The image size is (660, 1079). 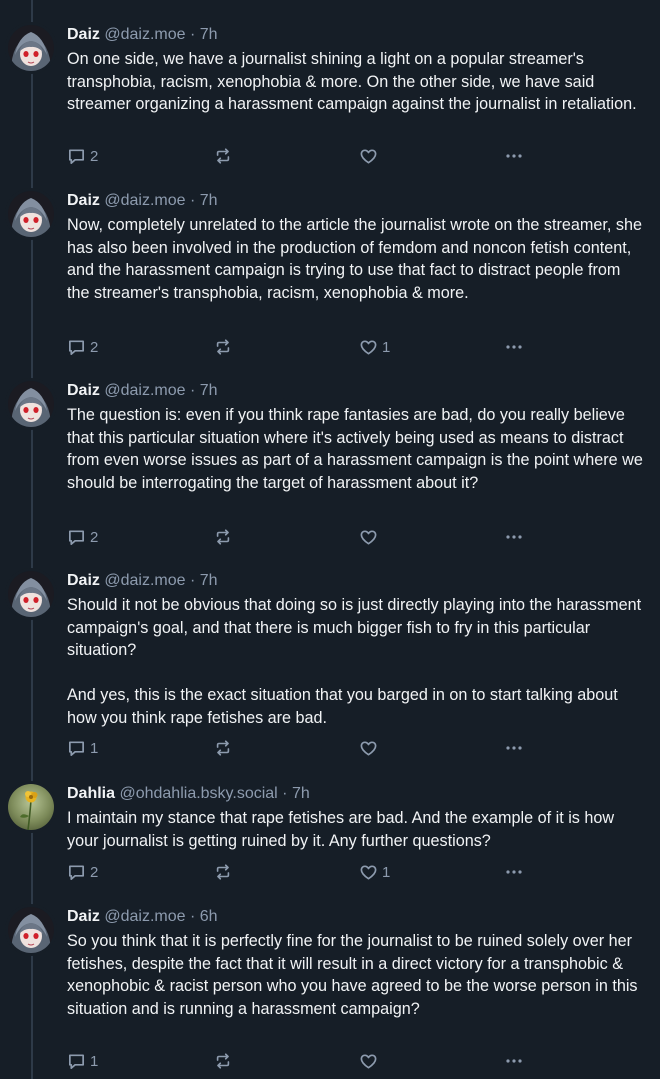 What do you see at coordinates (91, 793) in the screenshot?
I see `author-name: Dahlia` at bounding box center [91, 793].